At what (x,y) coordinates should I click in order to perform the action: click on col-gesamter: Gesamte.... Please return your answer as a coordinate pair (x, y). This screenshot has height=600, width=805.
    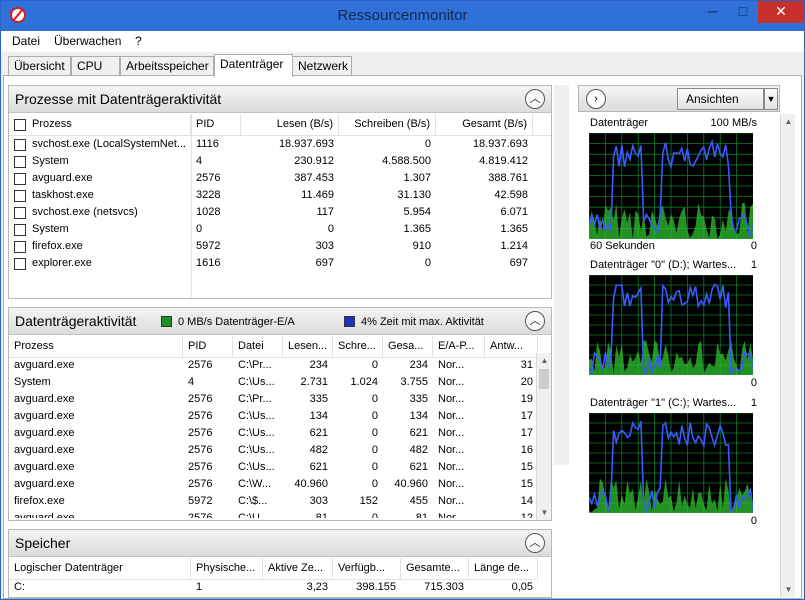
    Looking at the image, I should click on (435, 569).